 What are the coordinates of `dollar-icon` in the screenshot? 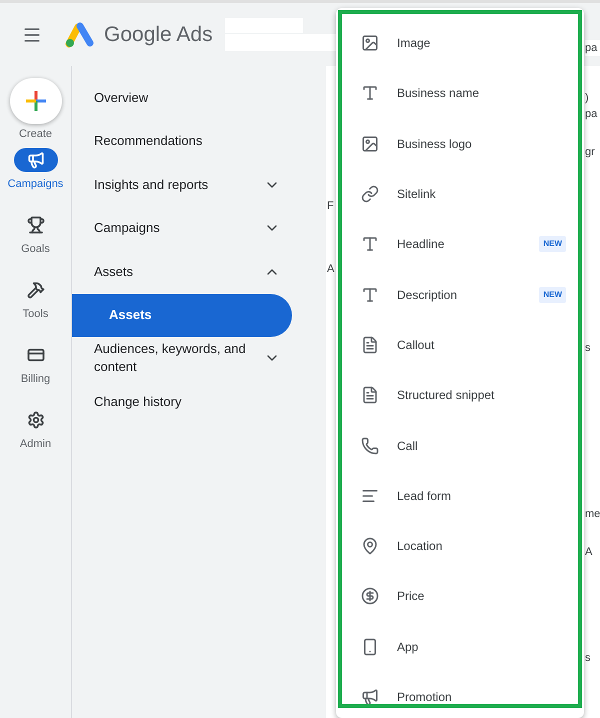 It's located at (370, 596).